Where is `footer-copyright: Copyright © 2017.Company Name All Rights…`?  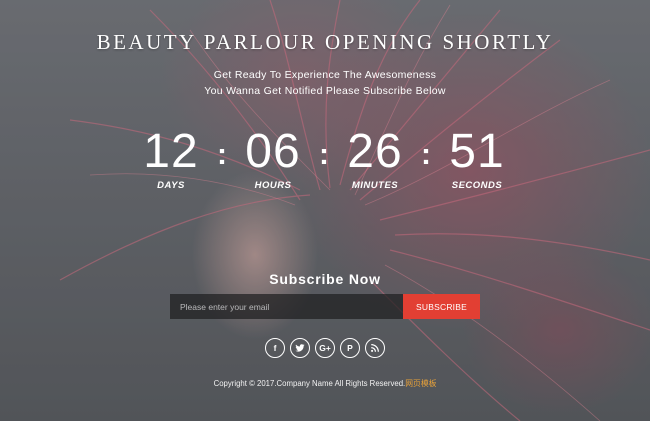 footer-copyright: Copyright © 2017.Company Name All Rights… is located at coordinates (325, 383).